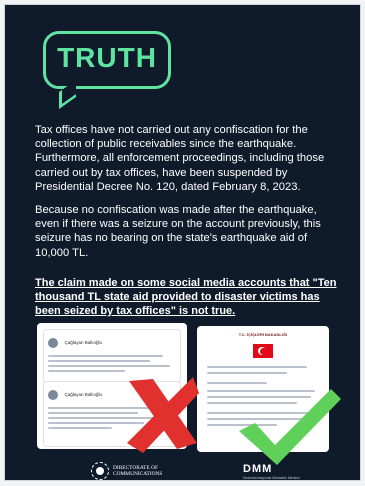 This screenshot has width=365, height=486. I want to click on dmm-logo: DMM Dezenformasyonla Mücadele Merkezi, so click(271, 471).